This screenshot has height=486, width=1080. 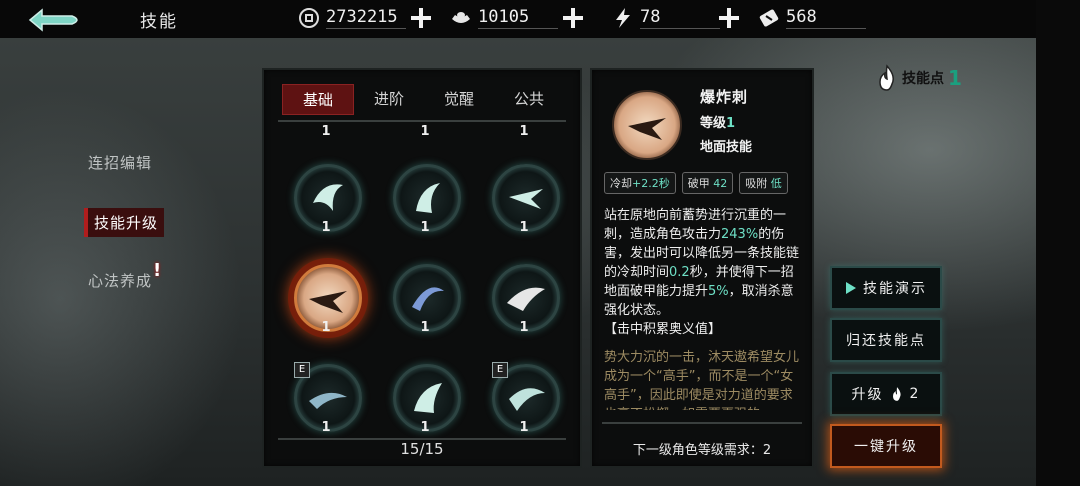 I want to click on play-icon, so click(x=851, y=288).